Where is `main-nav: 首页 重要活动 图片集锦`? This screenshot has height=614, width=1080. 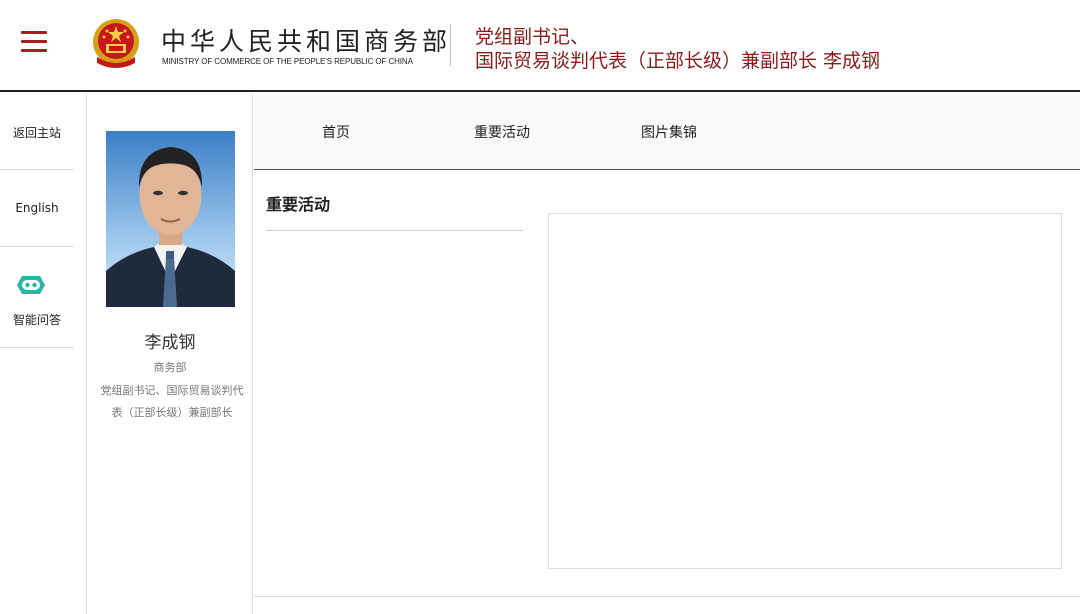
main-nav: 首页 重要活动 图片集锦 is located at coordinates (667, 132).